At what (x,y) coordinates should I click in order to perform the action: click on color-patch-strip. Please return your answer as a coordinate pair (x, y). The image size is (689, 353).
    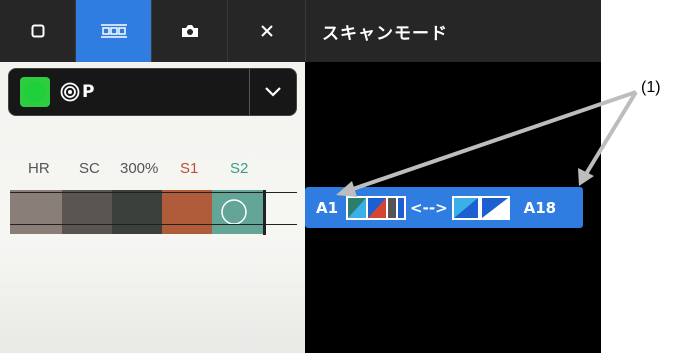
    Looking at the image, I should click on (137, 212).